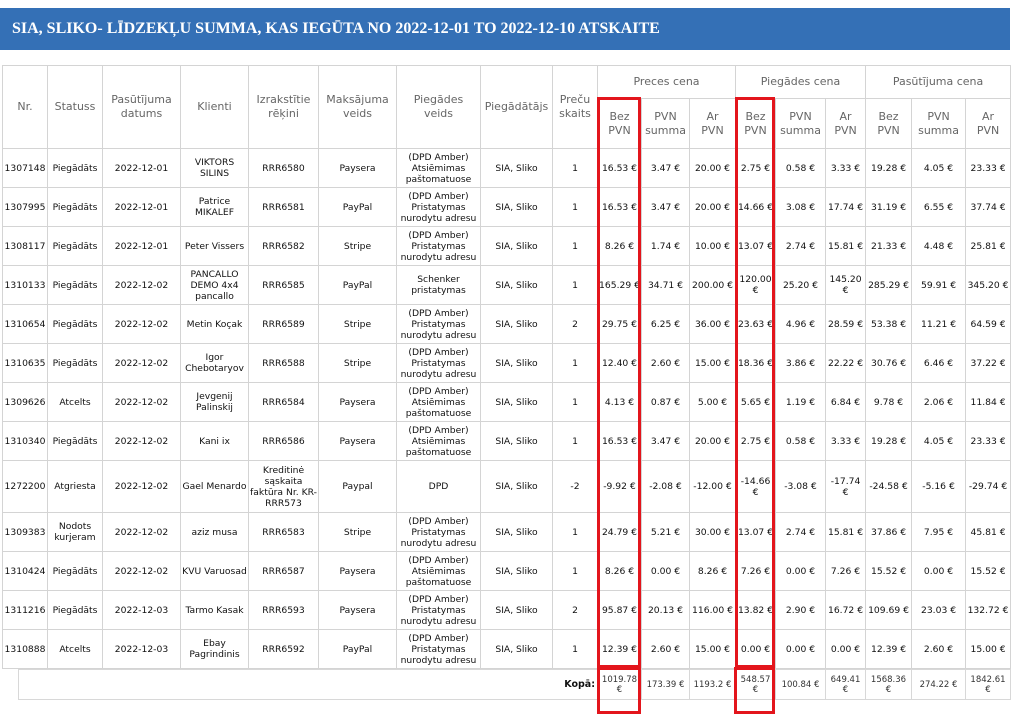 The width and height of the screenshot is (1012, 725). I want to click on shipping-price-excl-vat-cell: 2.75 €, so click(755, 441).